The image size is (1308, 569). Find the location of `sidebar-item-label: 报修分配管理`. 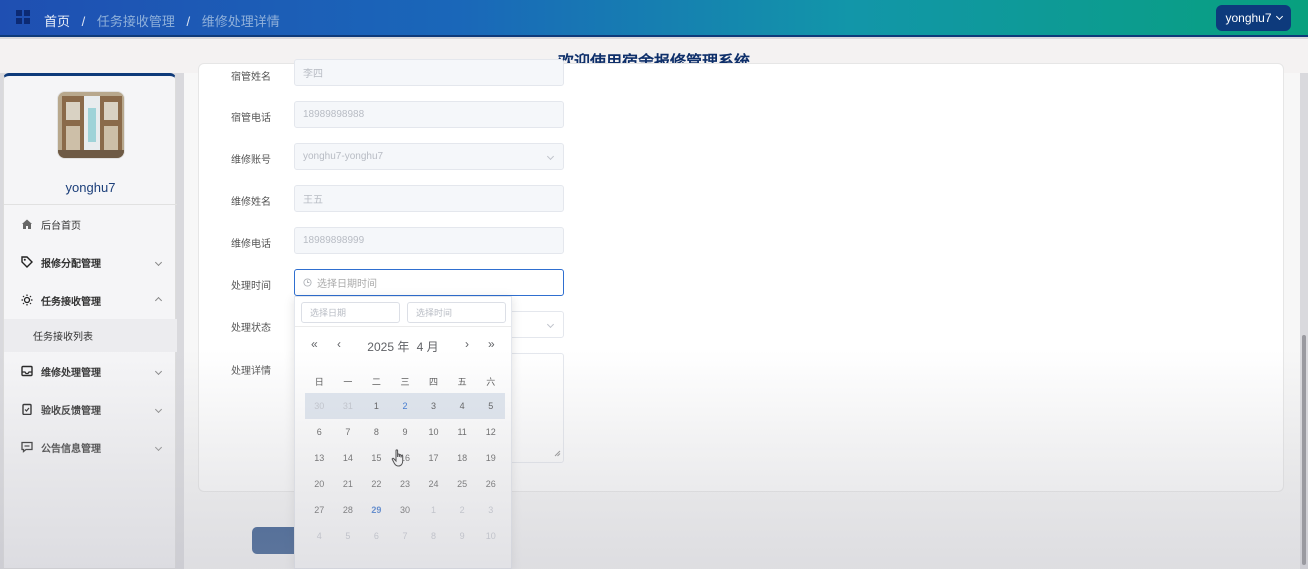

sidebar-item-label: 报修分配管理 is located at coordinates (71, 264).